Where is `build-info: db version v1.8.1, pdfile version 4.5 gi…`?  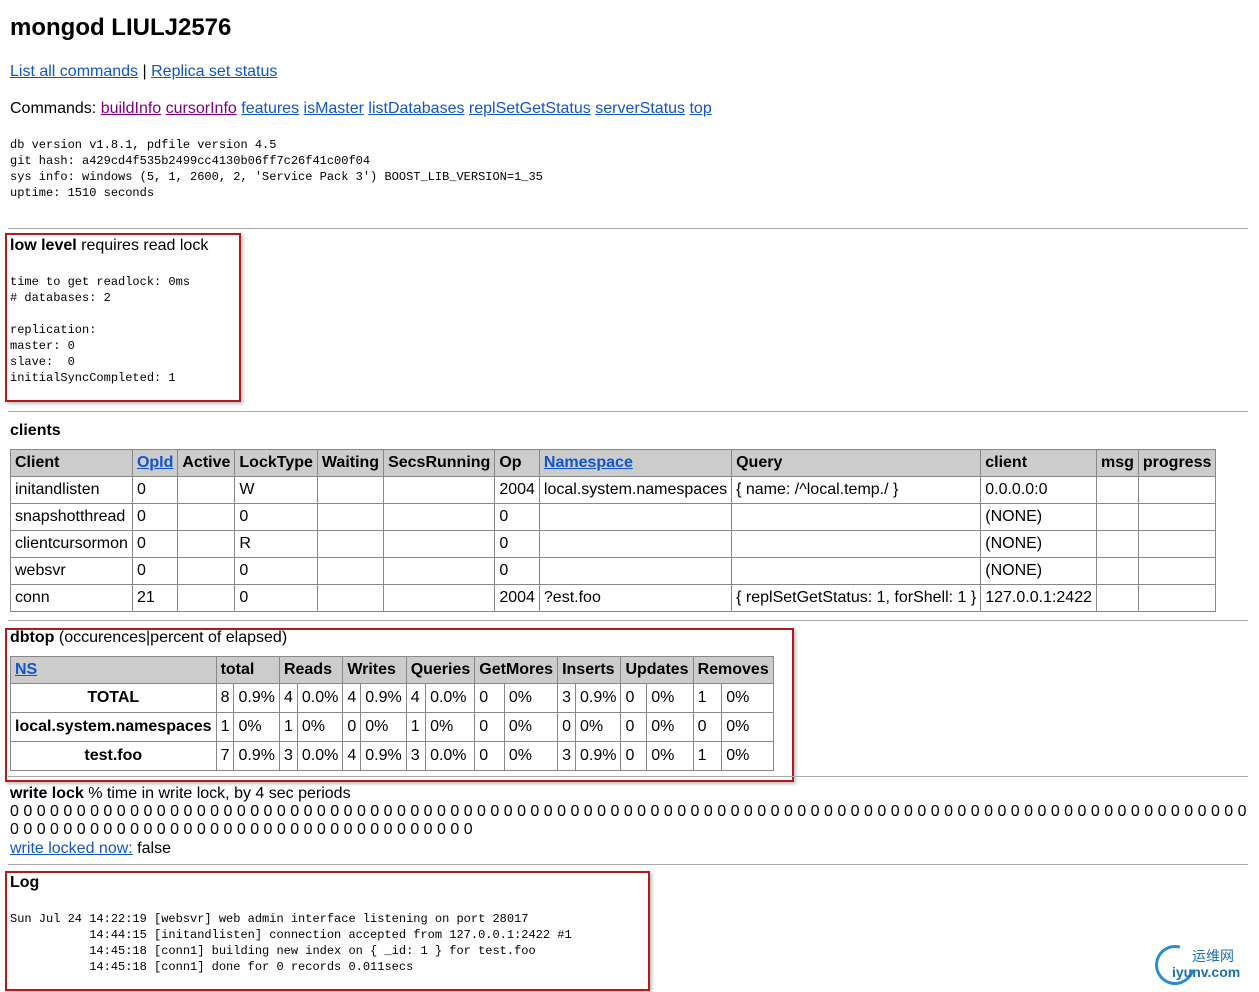 build-info: db version v1.8.1, pdfile version 4.5 gi… is located at coordinates (276, 169).